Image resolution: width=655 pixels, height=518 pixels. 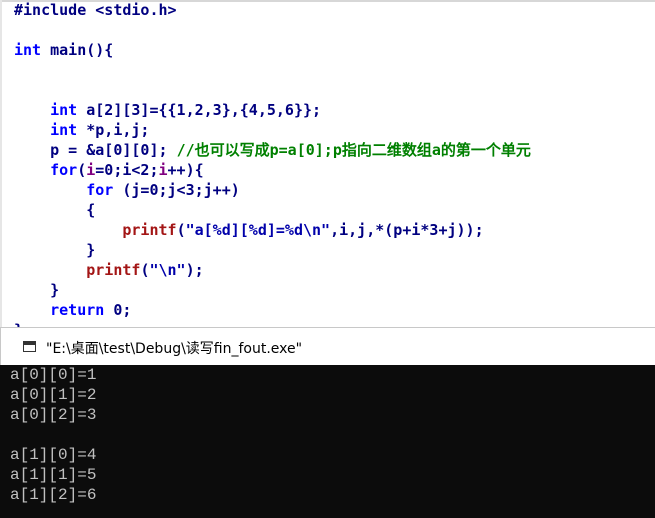 I want to click on console-app-icon, so click(x=29, y=346).